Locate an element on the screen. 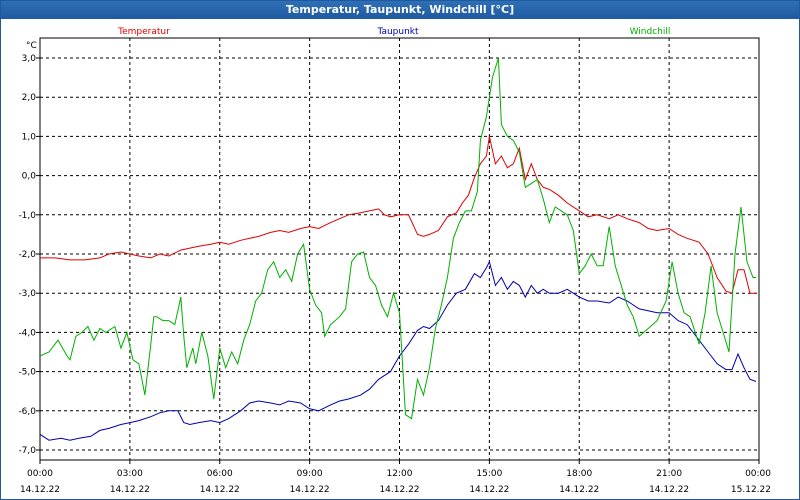 The image size is (800, 500). y-tick-label: 1,0 is located at coordinates (29, 137).